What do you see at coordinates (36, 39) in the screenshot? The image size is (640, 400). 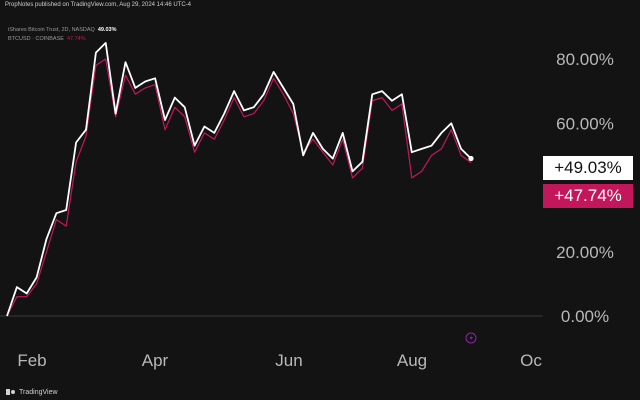 I see `legend-btcusd-label: BTCUSD · COINBASE` at bounding box center [36, 39].